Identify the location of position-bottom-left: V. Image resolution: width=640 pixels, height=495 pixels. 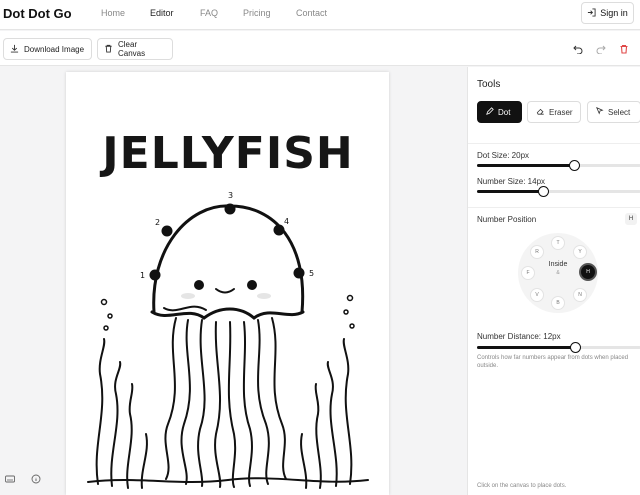
(537, 295).